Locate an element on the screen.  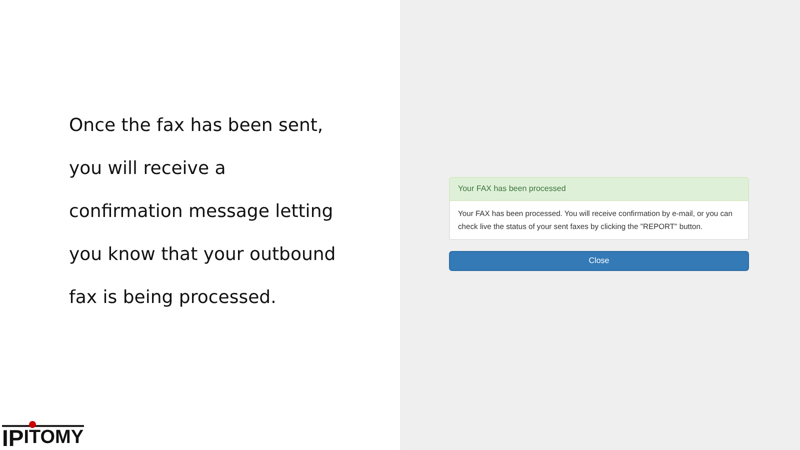
panel-heading: Your FAX has been processed is located at coordinates (599, 189).